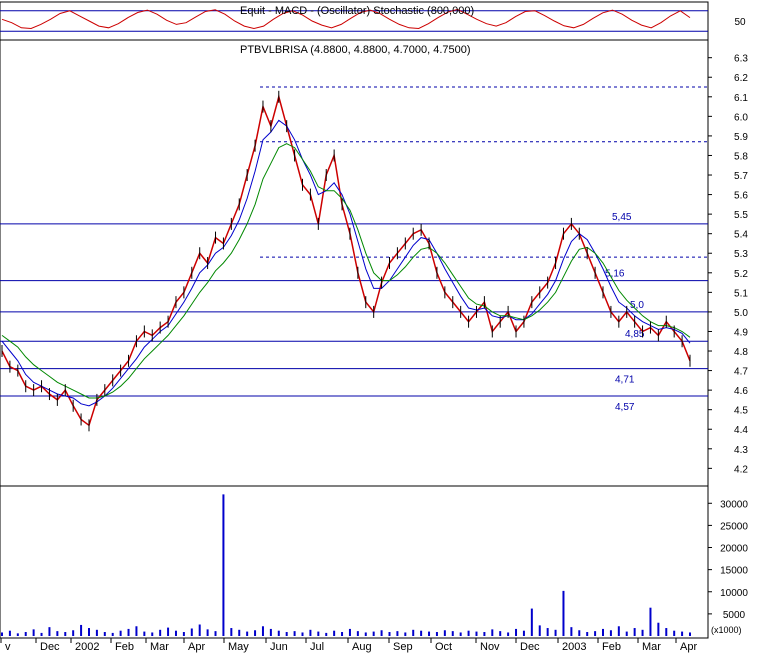 This screenshot has width=759, height=658. What do you see at coordinates (741, 391) in the screenshot?
I see `price-y-tick: 4.6` at bounding box center [741, 391].